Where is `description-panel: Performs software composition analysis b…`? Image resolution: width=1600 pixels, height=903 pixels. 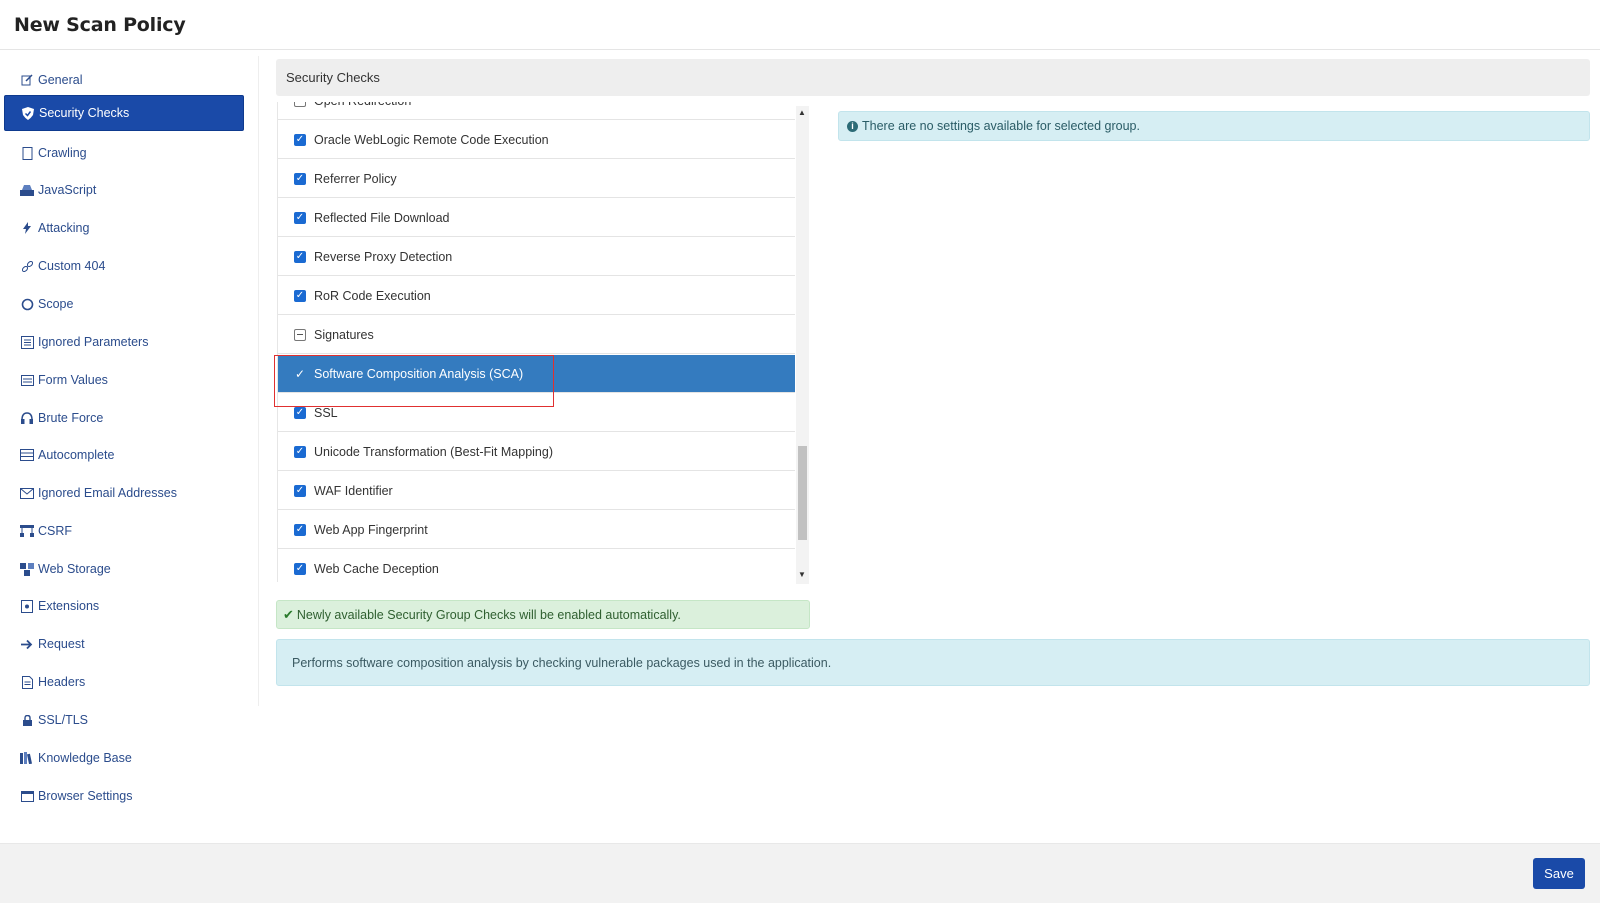
description-panel: Performs software composition analysis b… is located at coordinates (933, 662).